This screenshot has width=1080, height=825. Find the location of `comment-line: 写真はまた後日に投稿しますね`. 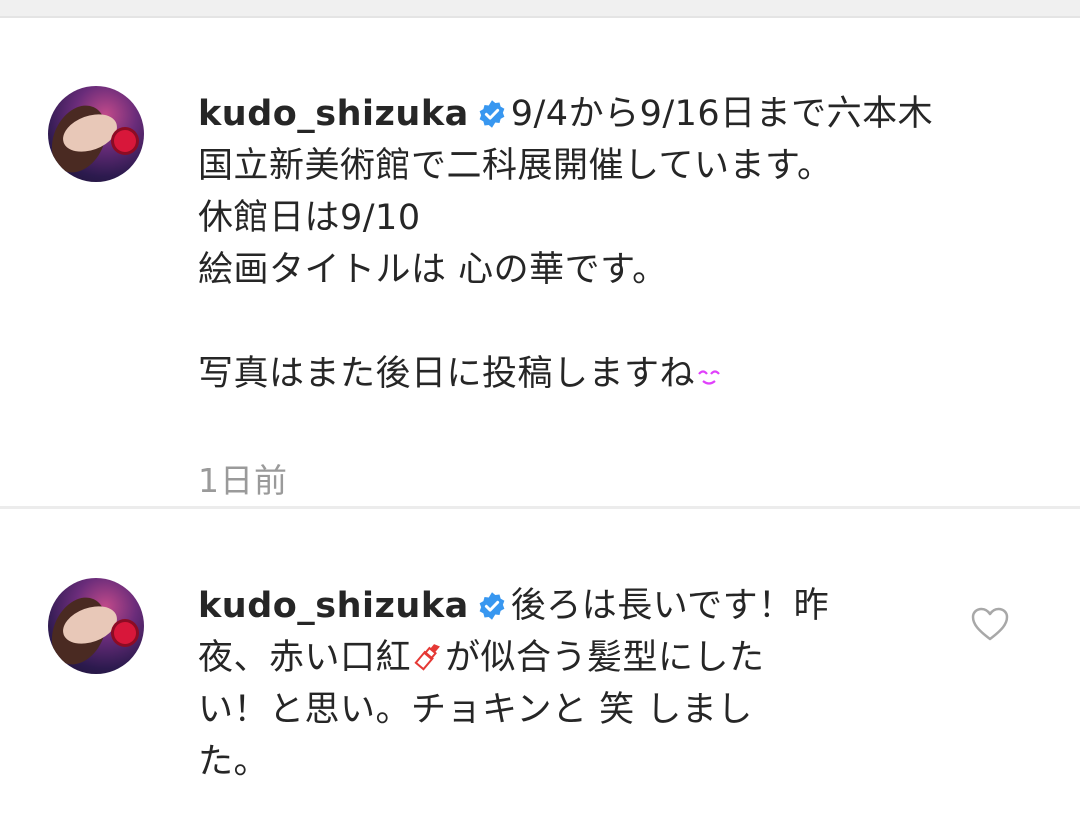

comment-line: 写真はまた後日に投稿しますね is located at coordinates (447, 374).